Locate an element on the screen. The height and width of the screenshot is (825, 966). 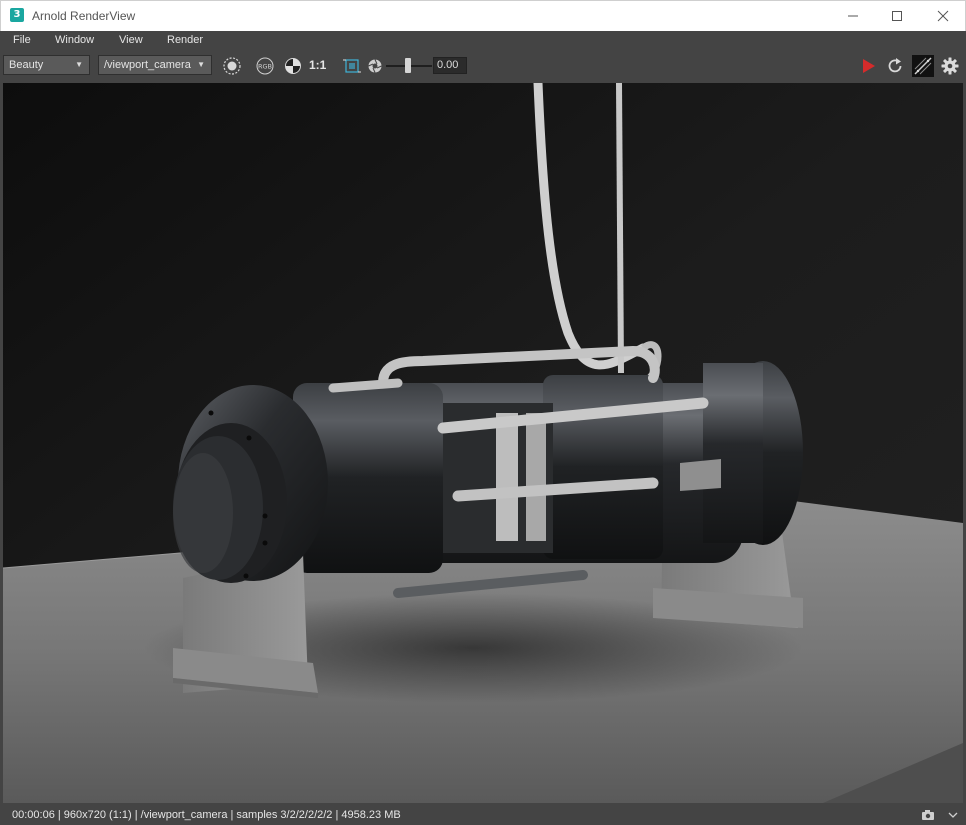
menu-view: View is located at coordinates (131, 40).